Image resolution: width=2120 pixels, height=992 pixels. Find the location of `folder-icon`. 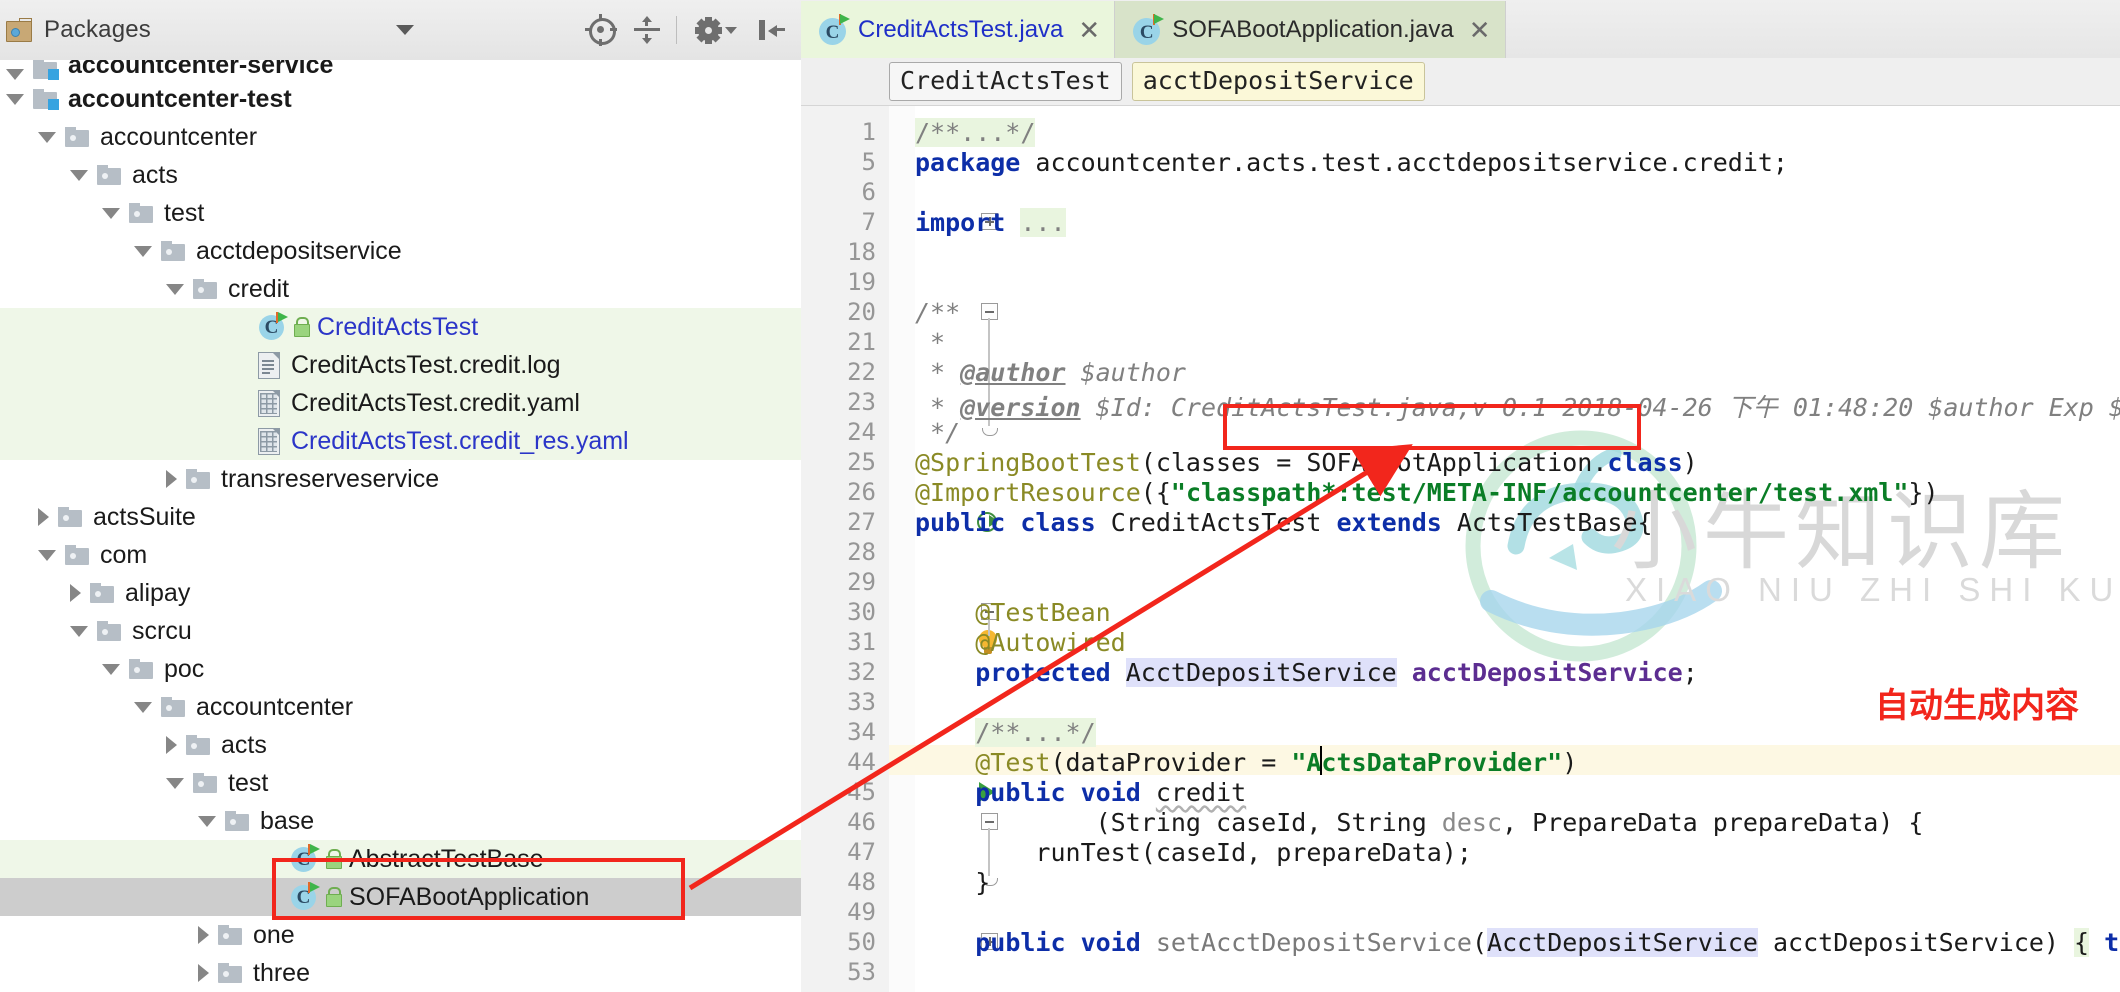

folder-icon is located at coordinates (231, 935).